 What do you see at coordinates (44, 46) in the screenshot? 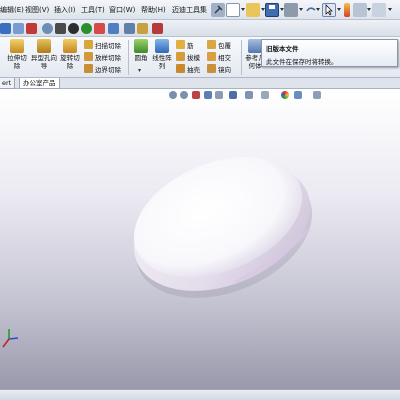
I see `hole-wizard-icon` at bounding box center [44, 46].